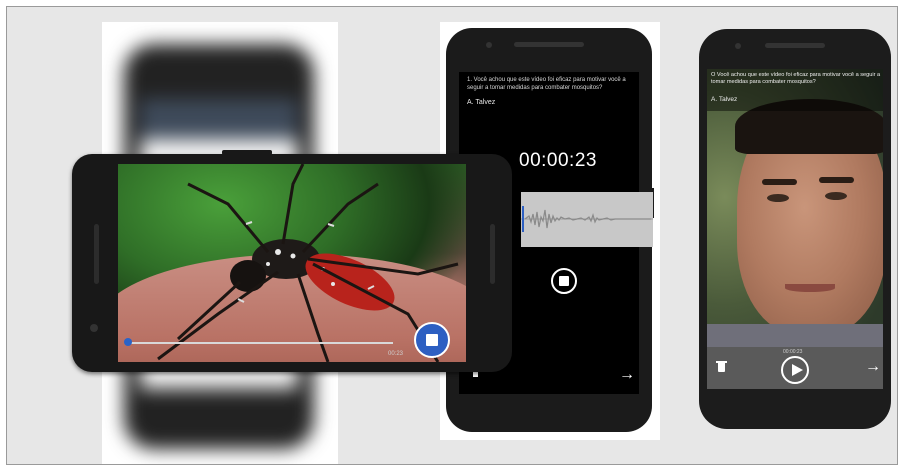 The image size is (905, 465). Describe the element at coordinates (810, 288) in the screenshot. I see `mouth` at that location.